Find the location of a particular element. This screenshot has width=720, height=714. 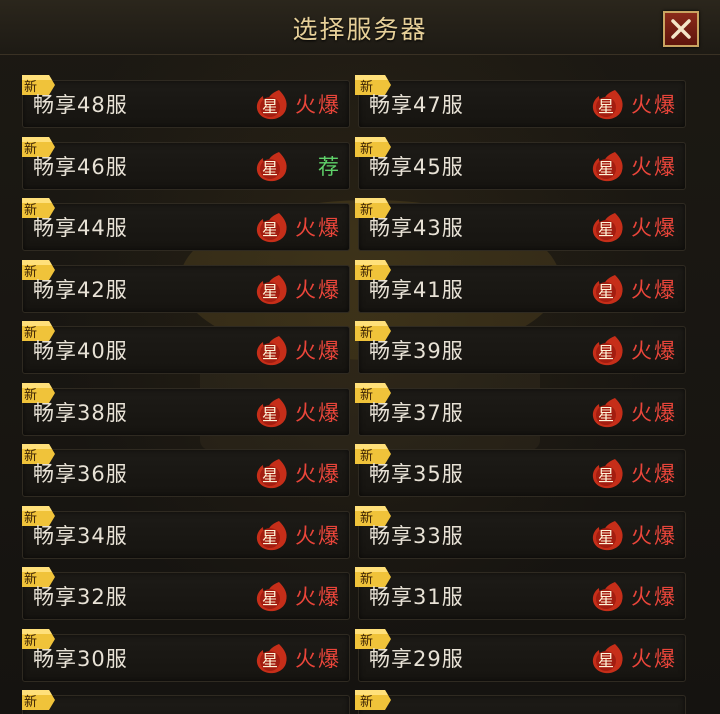

server-name: 畅享45服 is located at coordinates (416, 166).